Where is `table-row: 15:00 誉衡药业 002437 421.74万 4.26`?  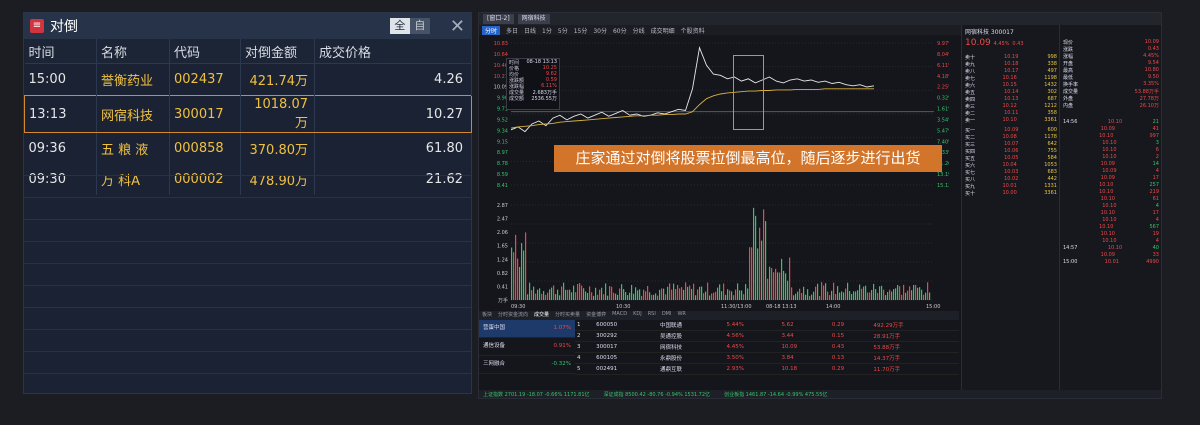
table-row: 15:00 誉衡药业 002437 421.74万 4.26 is located at coordinates (248, 79).